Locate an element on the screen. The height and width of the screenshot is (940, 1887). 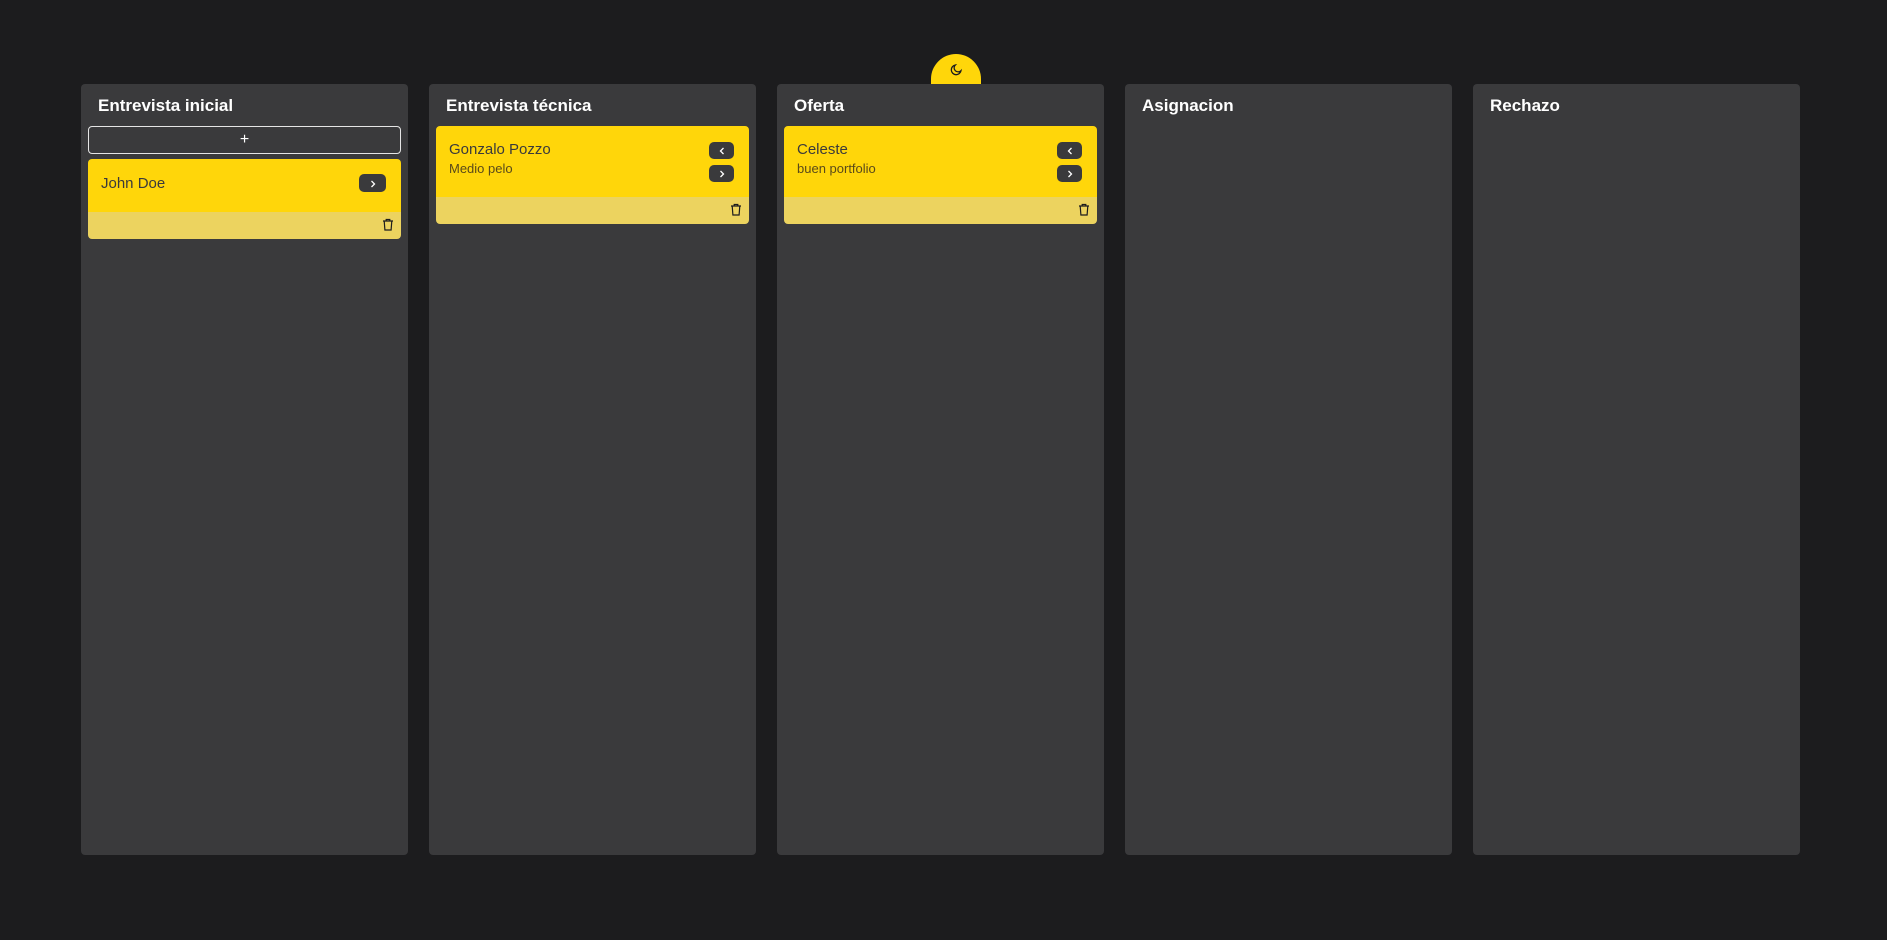
column-title: Oferta is located at coordinates (819, 105).